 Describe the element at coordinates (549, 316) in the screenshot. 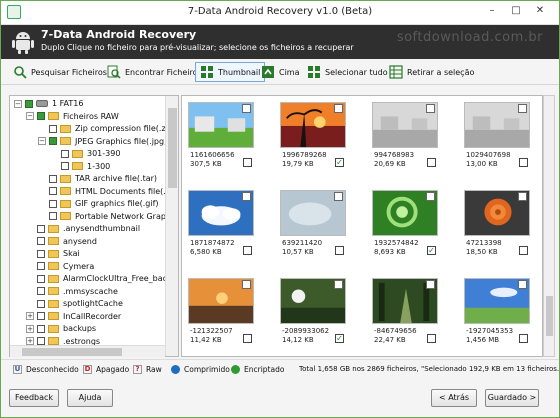

I see `grid-scroll-thumb` at that location.